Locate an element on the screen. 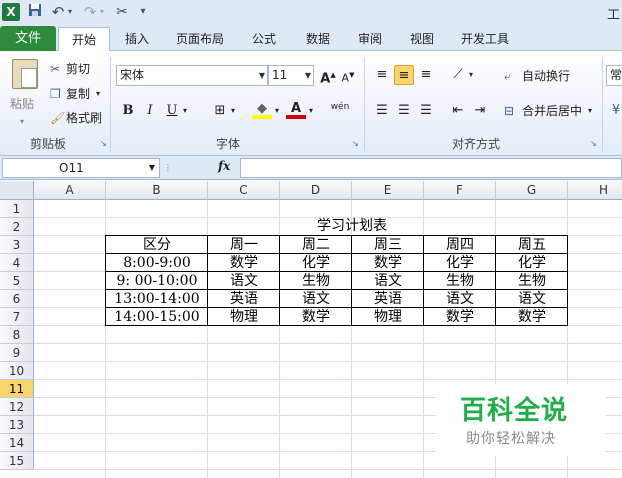 The width and height of the screenshot is (622, 478). fill-color-icon: ◆ is located at coordinates (262, 109).